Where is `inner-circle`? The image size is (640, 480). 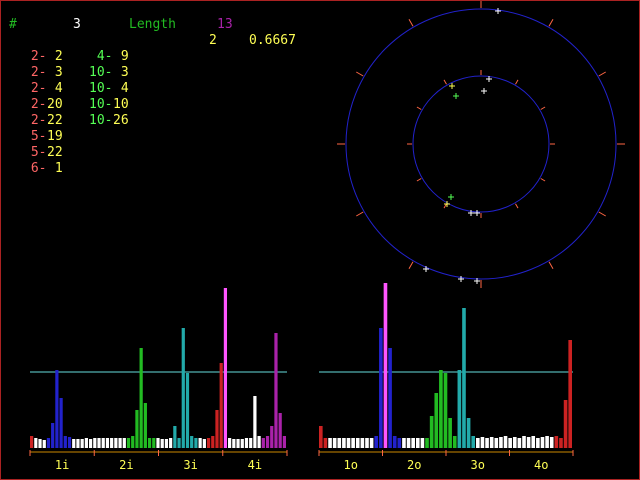 inner-circle is located at coordinates (481, 144).